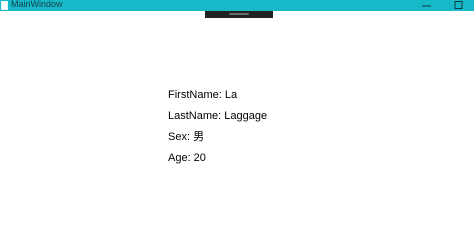  What do you see at coordinates (203, 95) in the screenshot?
I see `first-name-text: FirstName: La` at bounding box center [203, 95].